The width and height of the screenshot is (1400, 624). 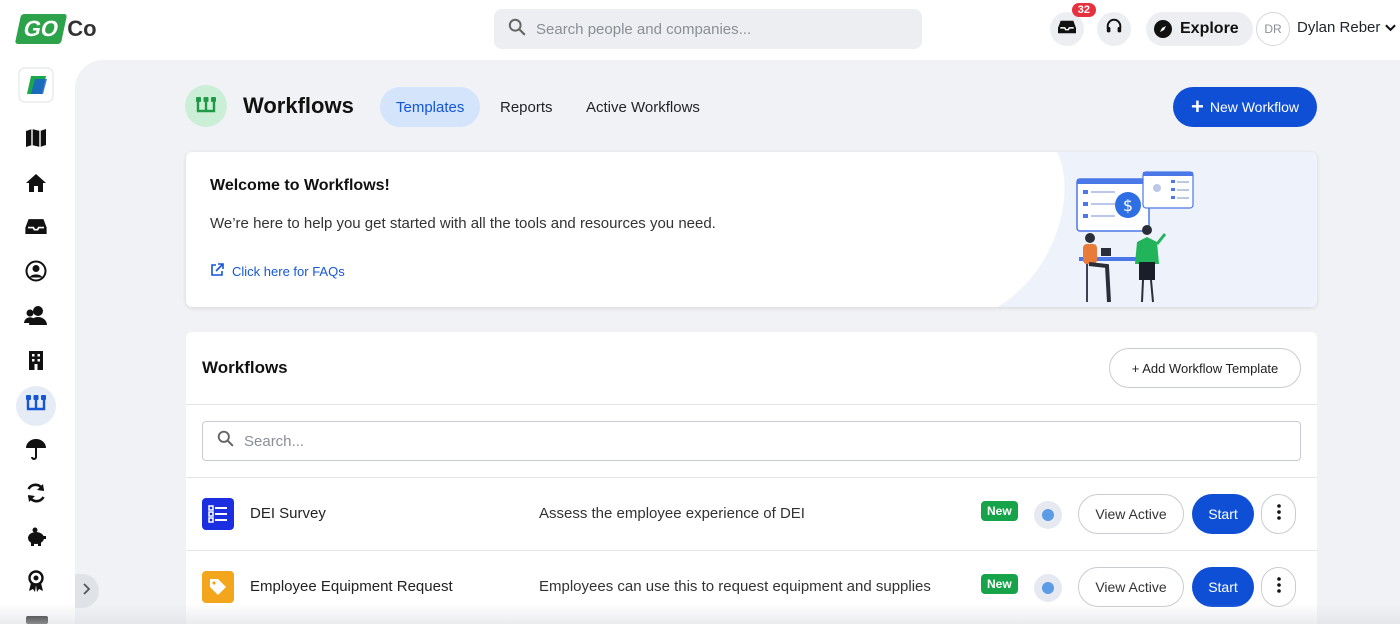 I want to click on logo-co: Co, so click(x=82, y=28).